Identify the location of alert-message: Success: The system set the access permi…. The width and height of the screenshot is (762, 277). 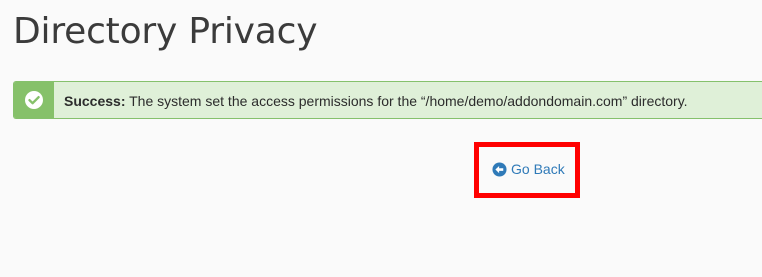
(376, 101).